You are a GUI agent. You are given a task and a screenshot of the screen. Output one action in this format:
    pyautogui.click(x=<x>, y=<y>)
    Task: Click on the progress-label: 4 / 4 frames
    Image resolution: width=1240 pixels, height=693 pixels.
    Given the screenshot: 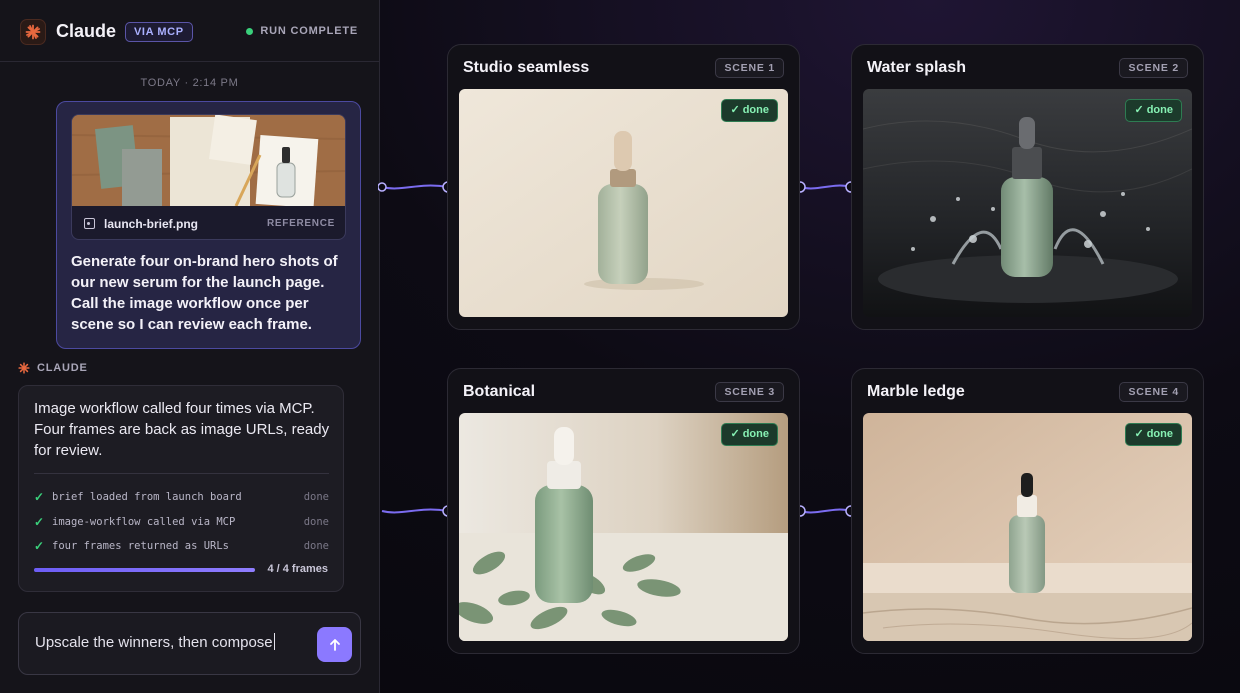 What is the action you would take?
    pyautogui.click(x=297, y=569)
    